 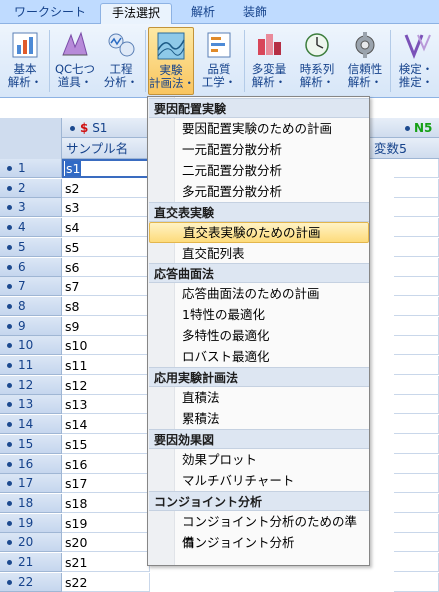 What do you see at coordinates (106, 543) in the screenshot?
I see `sample-name-cell: s20` at bounding box center [106, 543].